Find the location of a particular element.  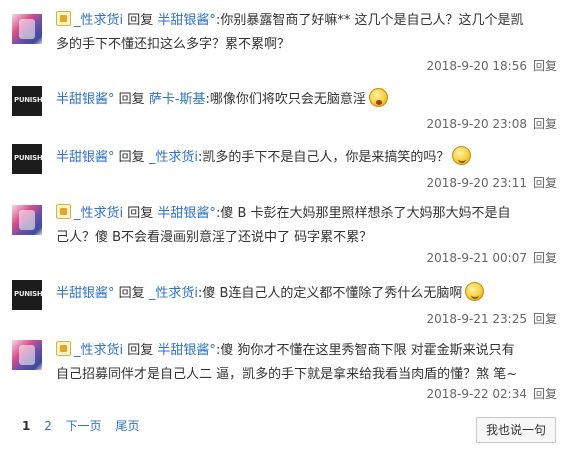

reply-text: :傻 B 卡彭在大妈那里照样想杀了大妈那大妈不是自 is located at coordinates (363, 213).